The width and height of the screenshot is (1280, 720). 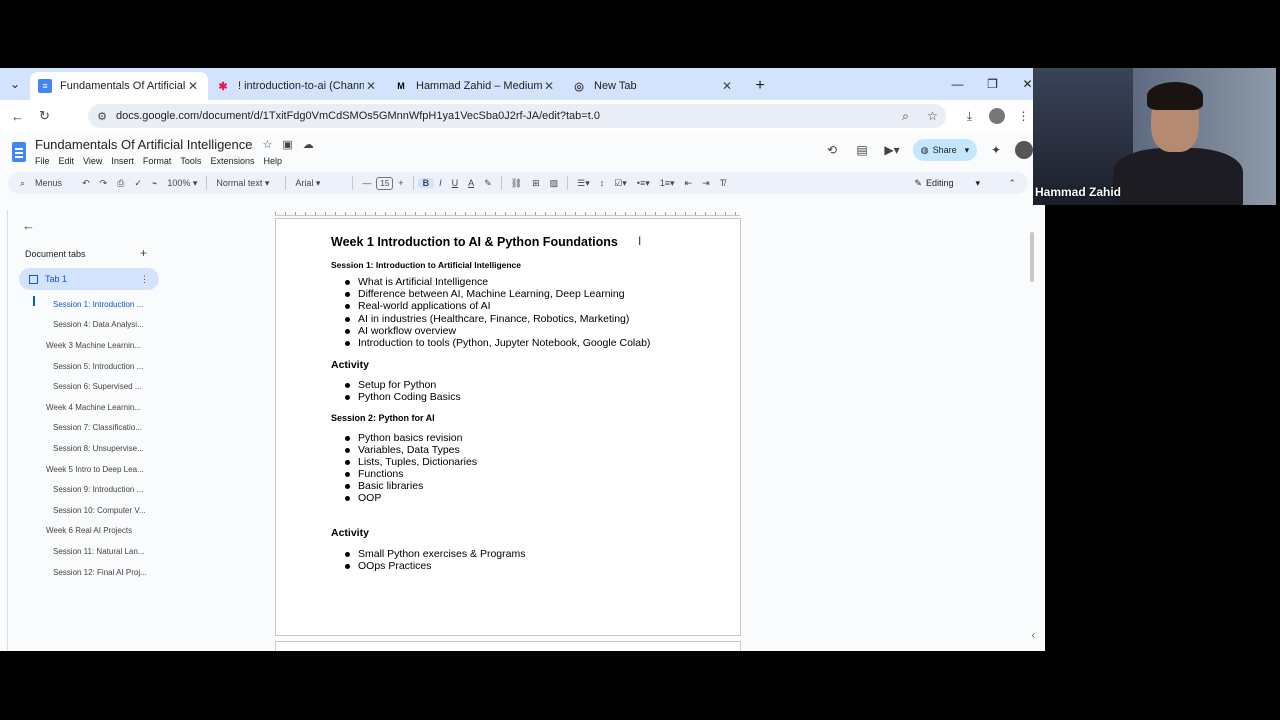 What do you see at coordinates (385, 183) in the screenshot?
I see `font-size-input: 15` at bounding box center [385, 183].